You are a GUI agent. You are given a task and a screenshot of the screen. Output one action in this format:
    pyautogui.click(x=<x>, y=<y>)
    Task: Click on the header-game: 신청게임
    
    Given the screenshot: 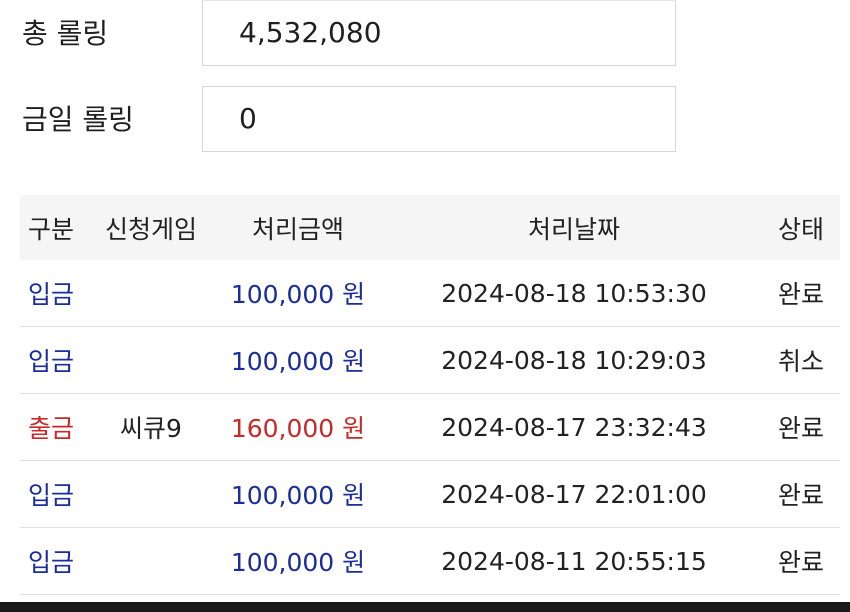 What is the action you would take?
    pyautogui.click(x=151, y=227)
    